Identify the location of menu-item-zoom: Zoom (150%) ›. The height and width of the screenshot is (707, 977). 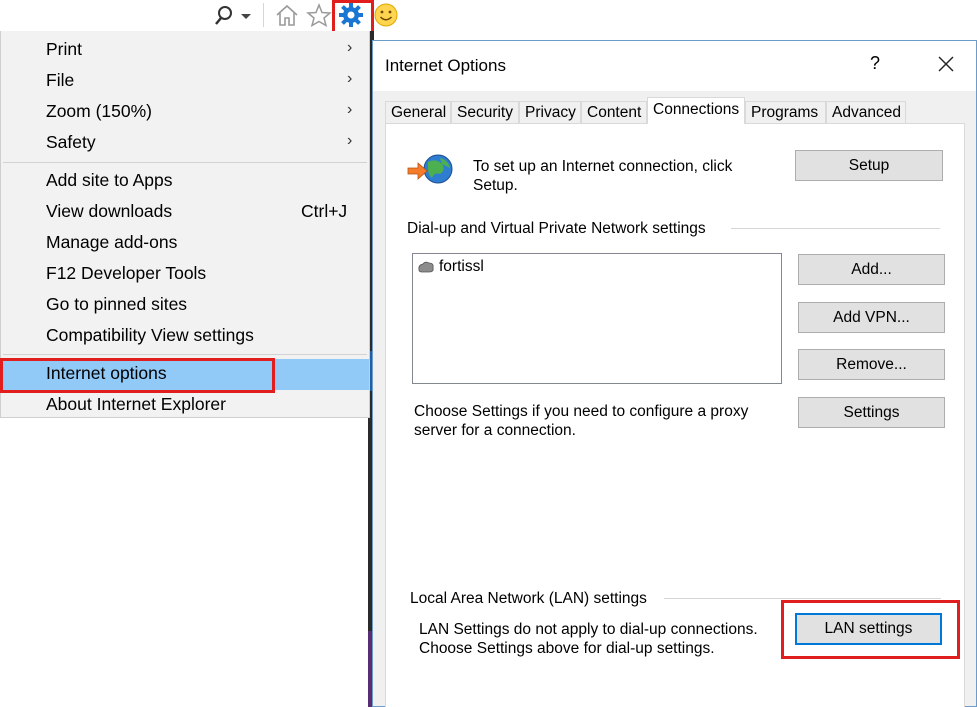
(185, 112).